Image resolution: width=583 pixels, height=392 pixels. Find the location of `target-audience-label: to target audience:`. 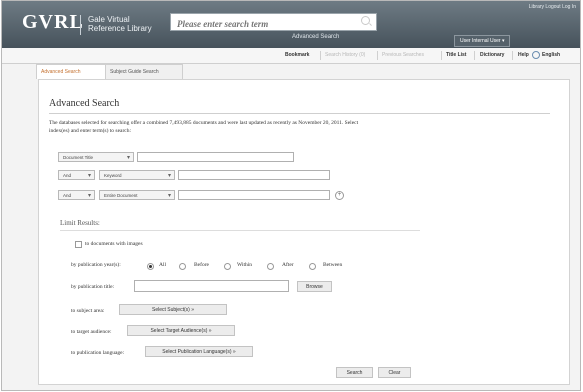

target-audience-label: to target audience: is located at coordinates (91, 332).